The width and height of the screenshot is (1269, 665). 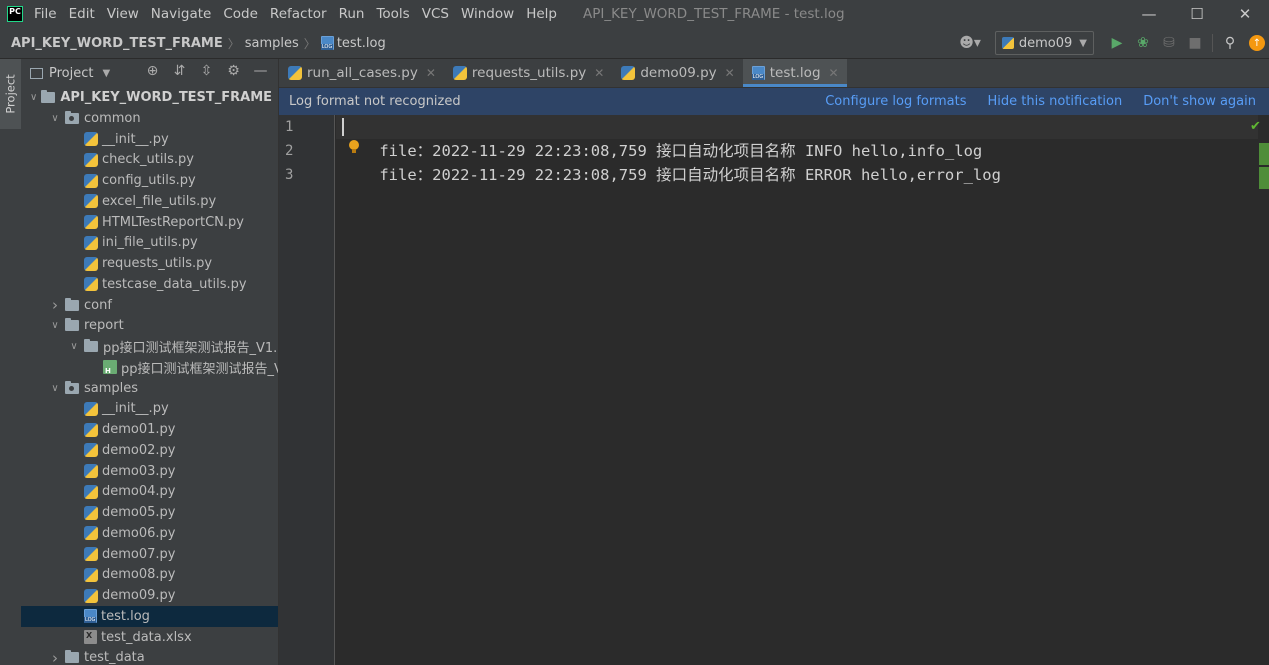 I want to click on tree-item-label: excel_file_utils.py, so click(x=159, y=201).